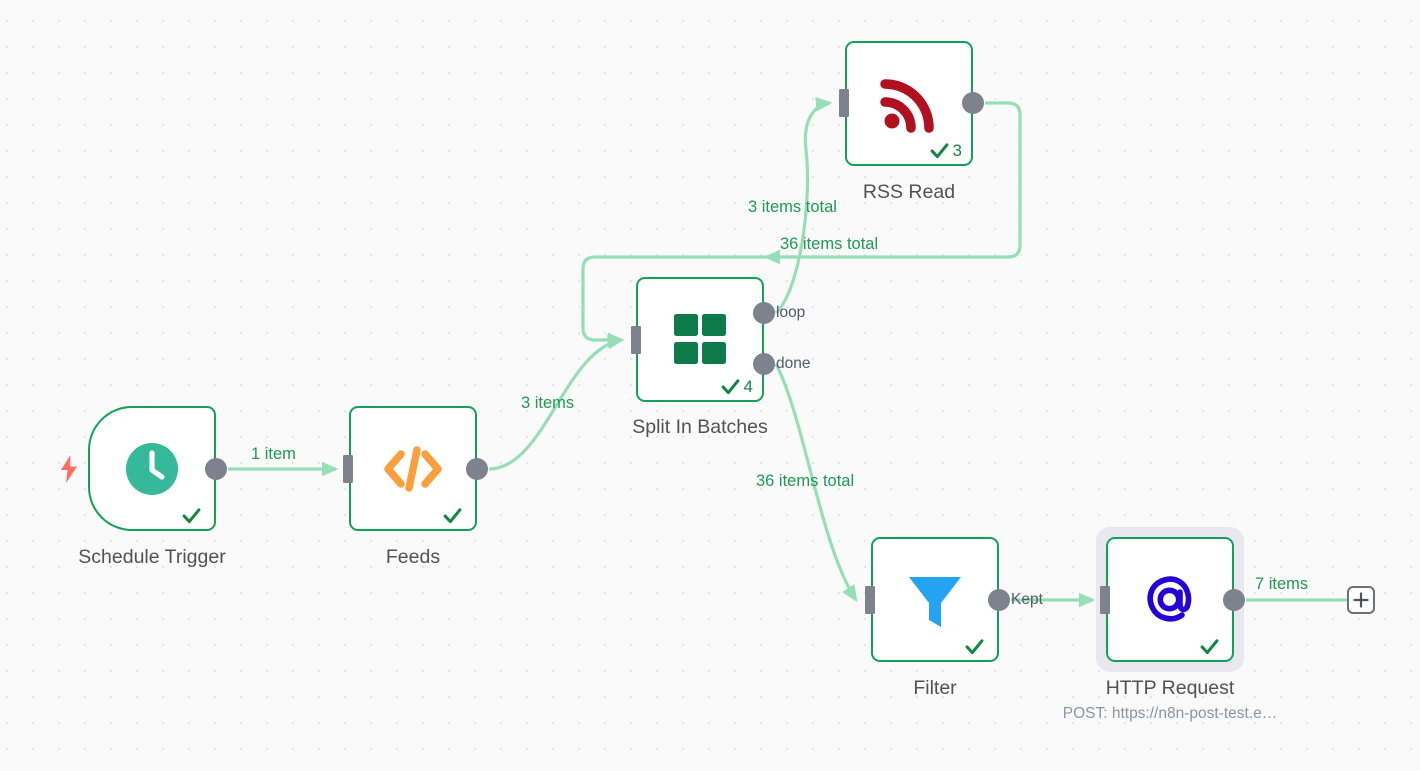 This screenshot has width=1420, height=771. Describe the element at coordinates (1234, 600) in the screenshot. I see `port-http-request-output` at that location.